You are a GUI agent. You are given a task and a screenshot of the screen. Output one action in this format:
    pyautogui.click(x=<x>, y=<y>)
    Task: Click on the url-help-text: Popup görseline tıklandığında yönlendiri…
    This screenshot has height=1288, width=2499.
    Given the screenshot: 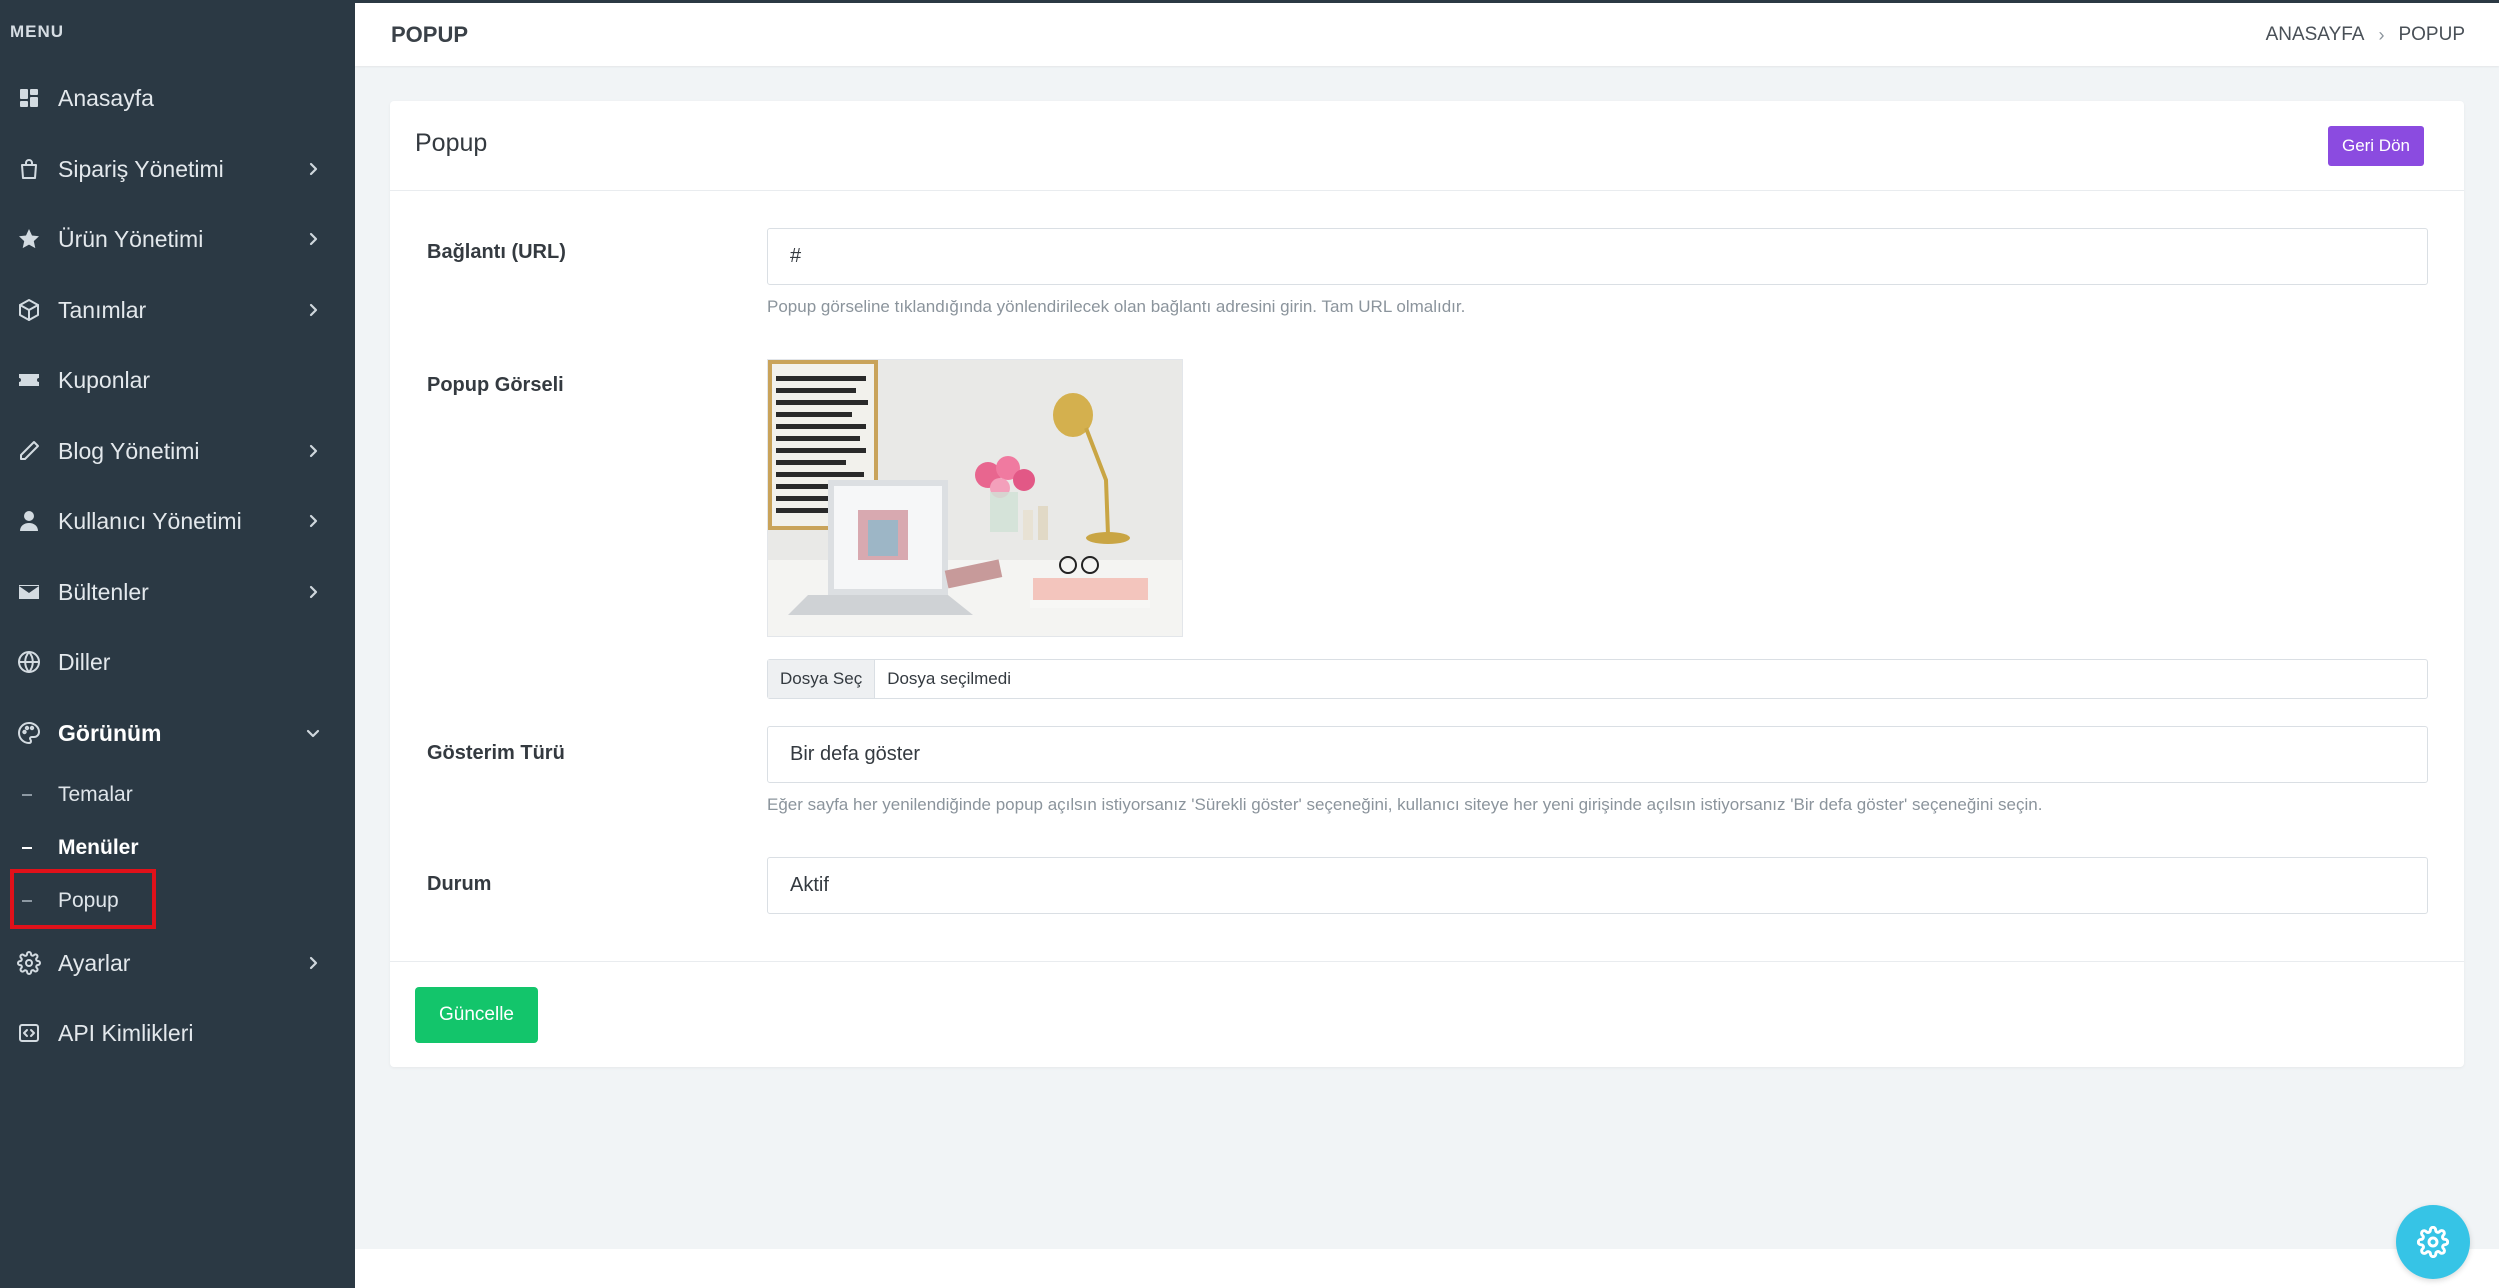 What is the action you would take?
    pyautogui.click(x=1116, y=306)
    